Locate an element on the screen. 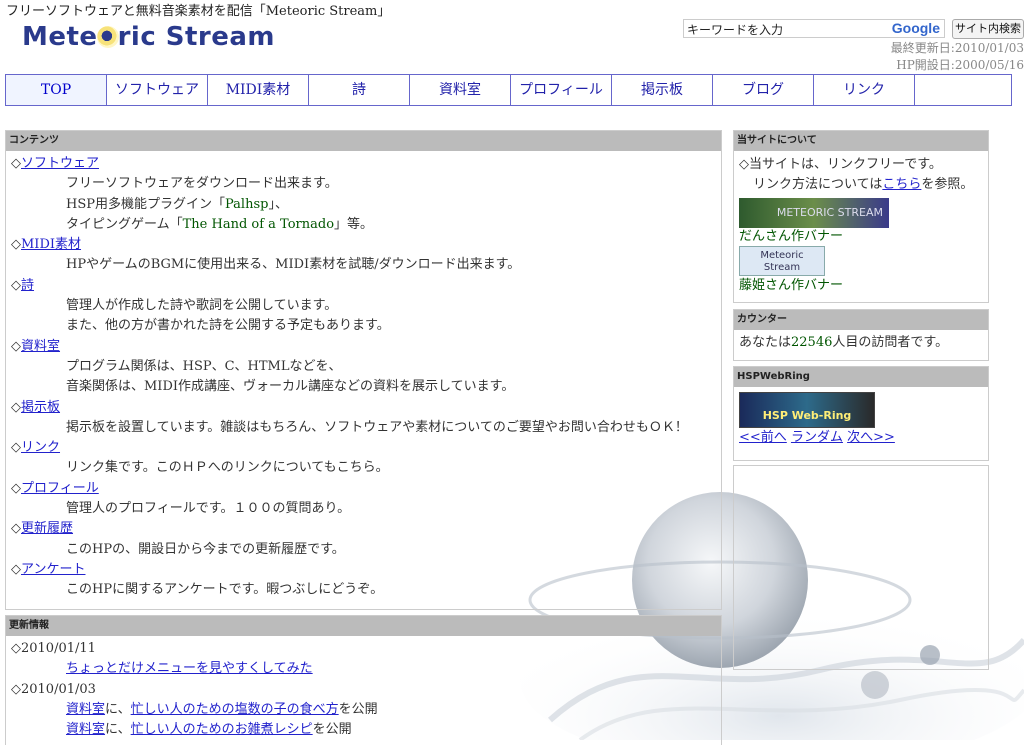 Image resolution: width=1024 pixels, height=745 pixels. google-logo: Google is located at coordinates (915, 28).